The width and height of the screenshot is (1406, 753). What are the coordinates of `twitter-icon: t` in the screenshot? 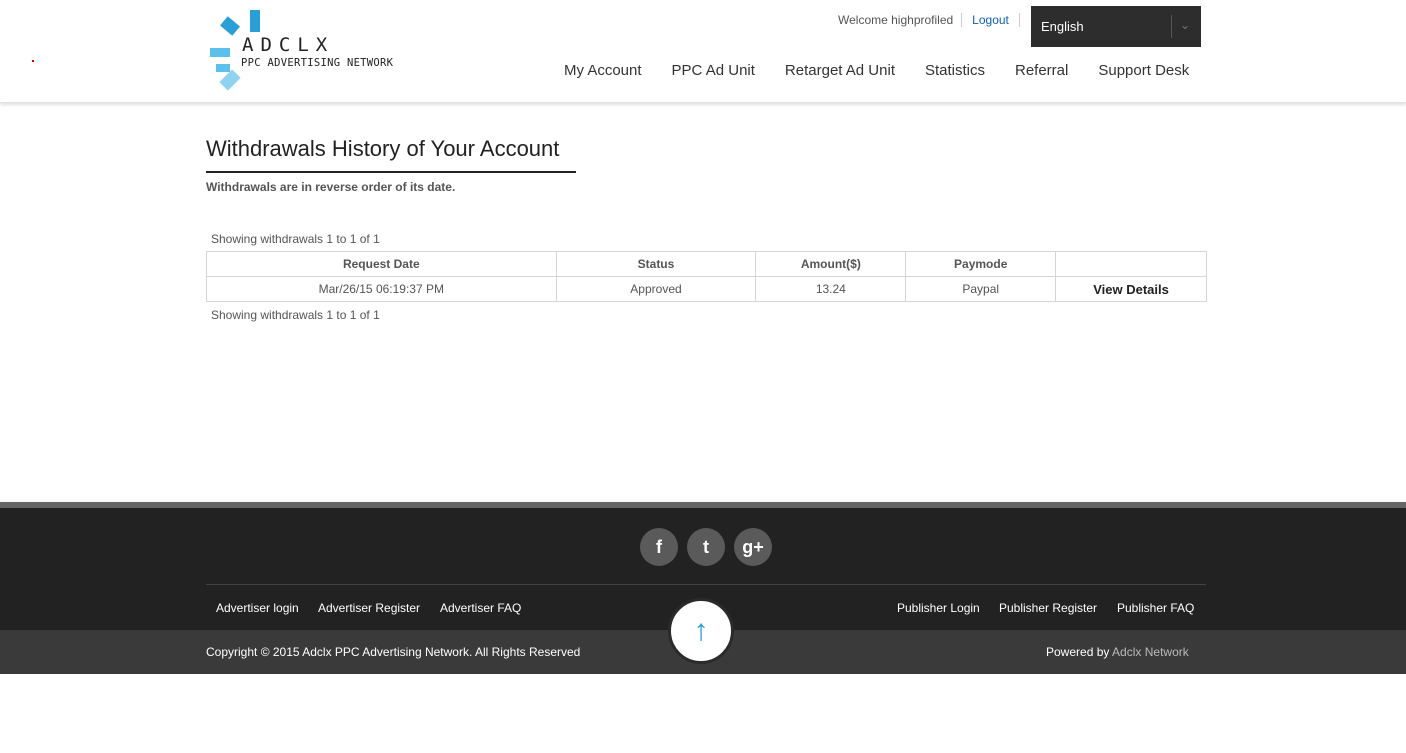 It's located at (706, 547).